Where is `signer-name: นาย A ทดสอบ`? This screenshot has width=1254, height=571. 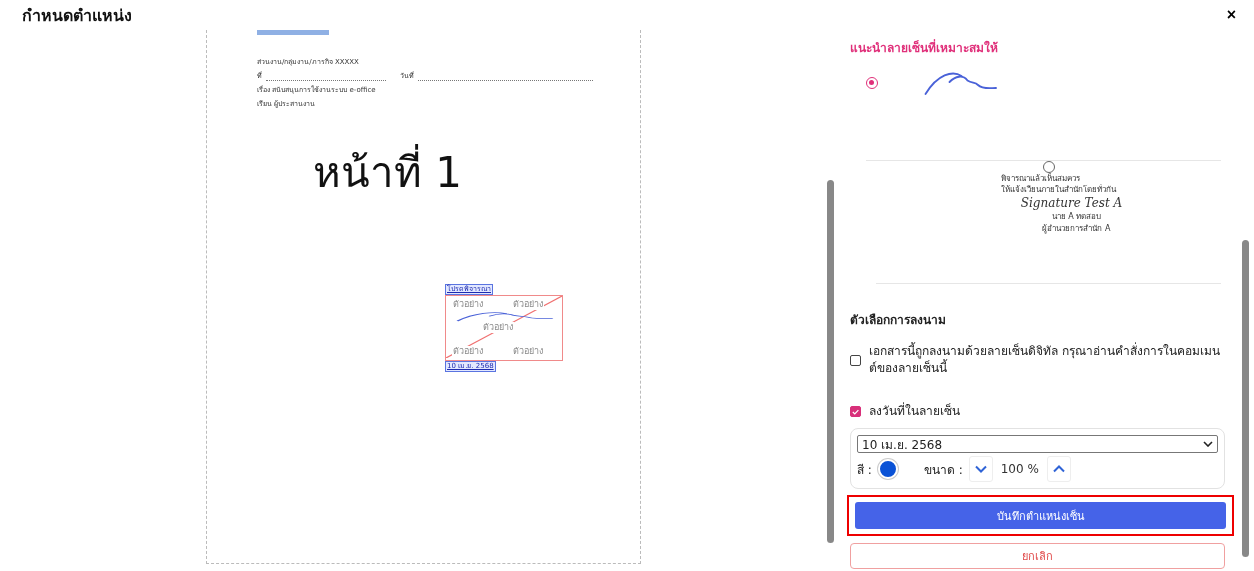 signer-name: นาย A ทดสอบ is located at coordinates (1076, 217).